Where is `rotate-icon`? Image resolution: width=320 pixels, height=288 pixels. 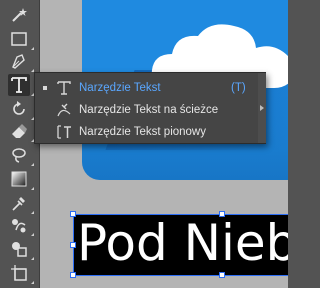 rotate-icon is located at coordinates (19, 108).